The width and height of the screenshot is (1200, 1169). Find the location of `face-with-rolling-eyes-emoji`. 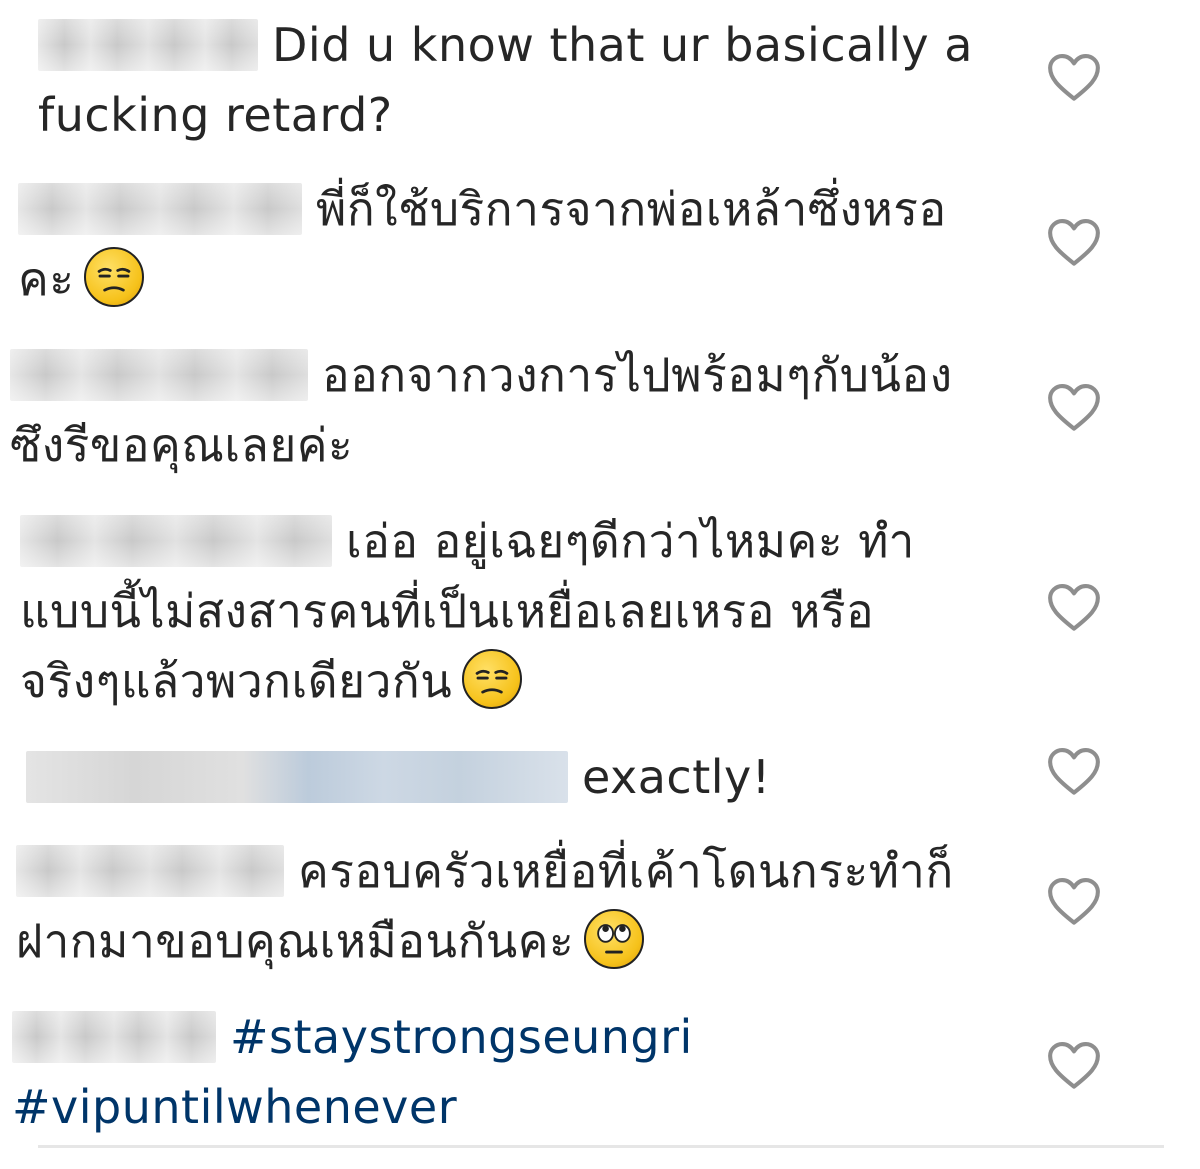

face-with-rolling-eyes-emoji is located at coordinates (614, 939).